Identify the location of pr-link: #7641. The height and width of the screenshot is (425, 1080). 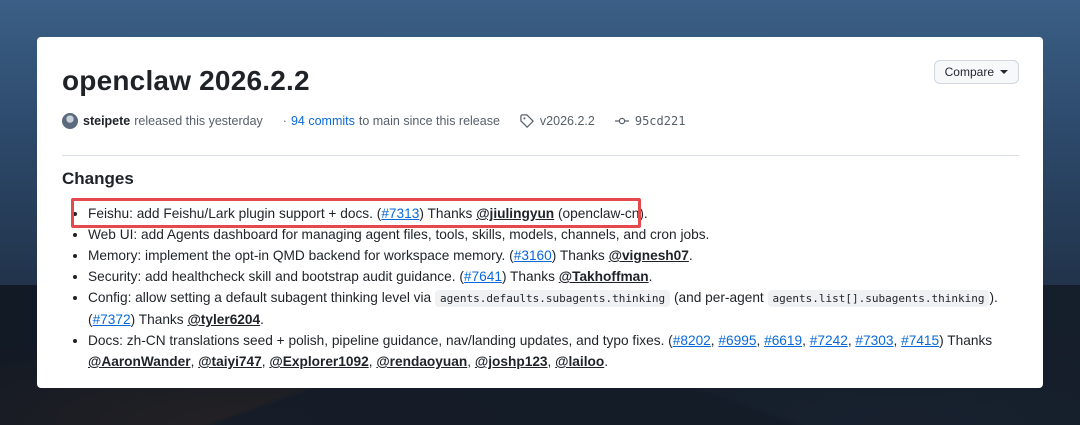
(483, 276).